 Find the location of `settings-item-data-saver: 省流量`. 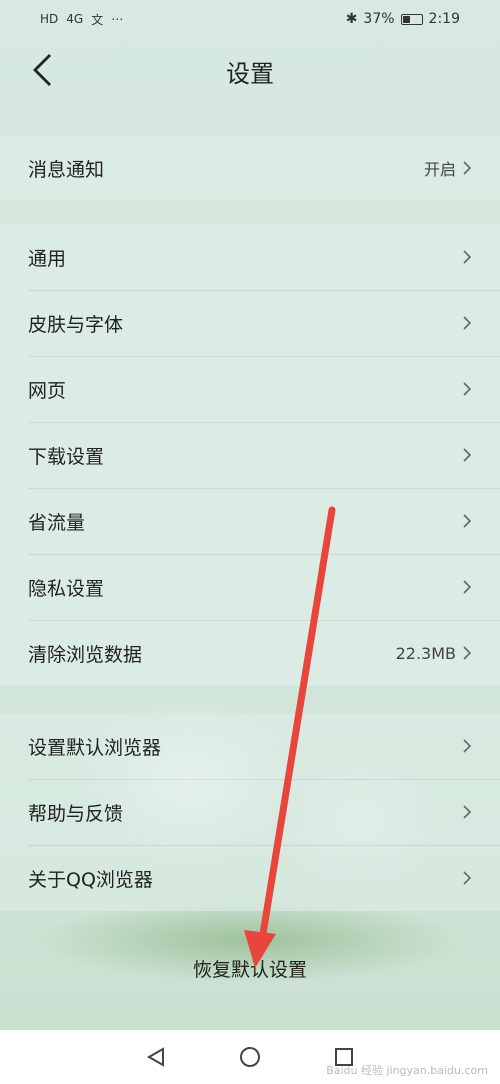

settings-item-data-saver: 省流量 is located at coordinates (250, 521).